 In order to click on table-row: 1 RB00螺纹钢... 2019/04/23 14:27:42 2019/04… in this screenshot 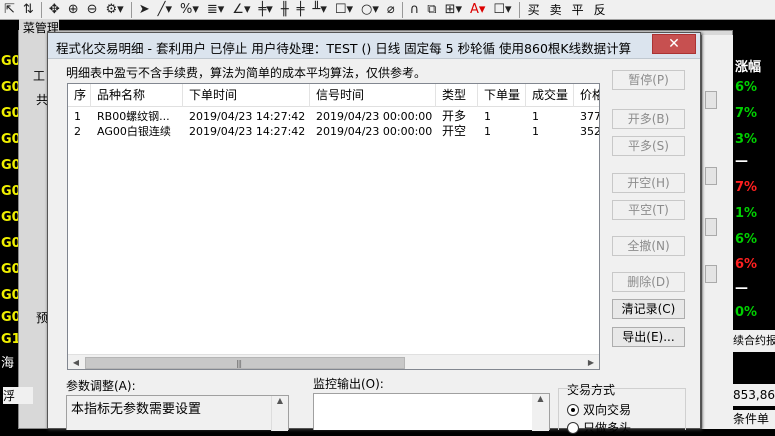, I will do `click(334, 116)`.